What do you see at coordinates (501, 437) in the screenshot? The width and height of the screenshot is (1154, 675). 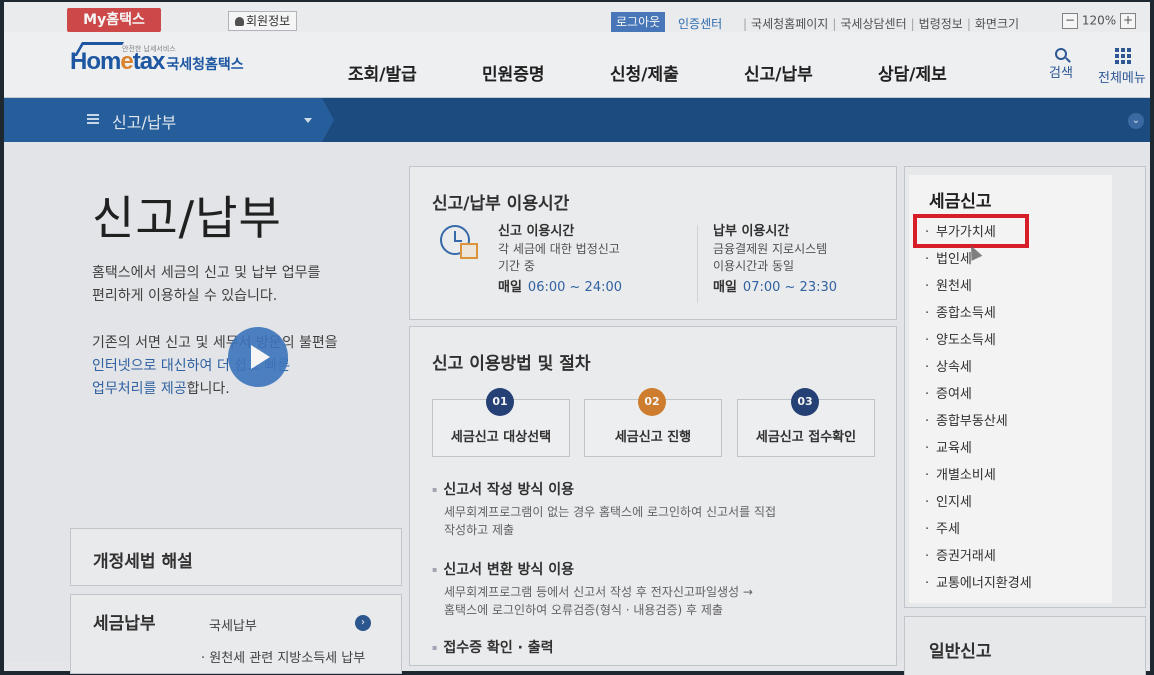 I see `step-label: 세금신고 대상선택` at bounding box center [501, 437].